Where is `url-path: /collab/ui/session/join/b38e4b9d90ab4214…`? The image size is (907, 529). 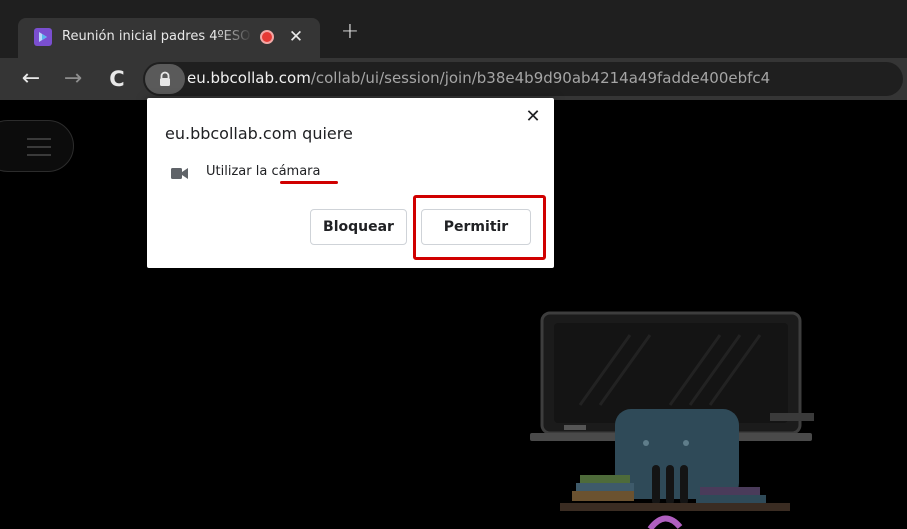 url-path: /collab/ui/session/join/b38e4b9d90ab4214… is located at coordinates (540, 78).